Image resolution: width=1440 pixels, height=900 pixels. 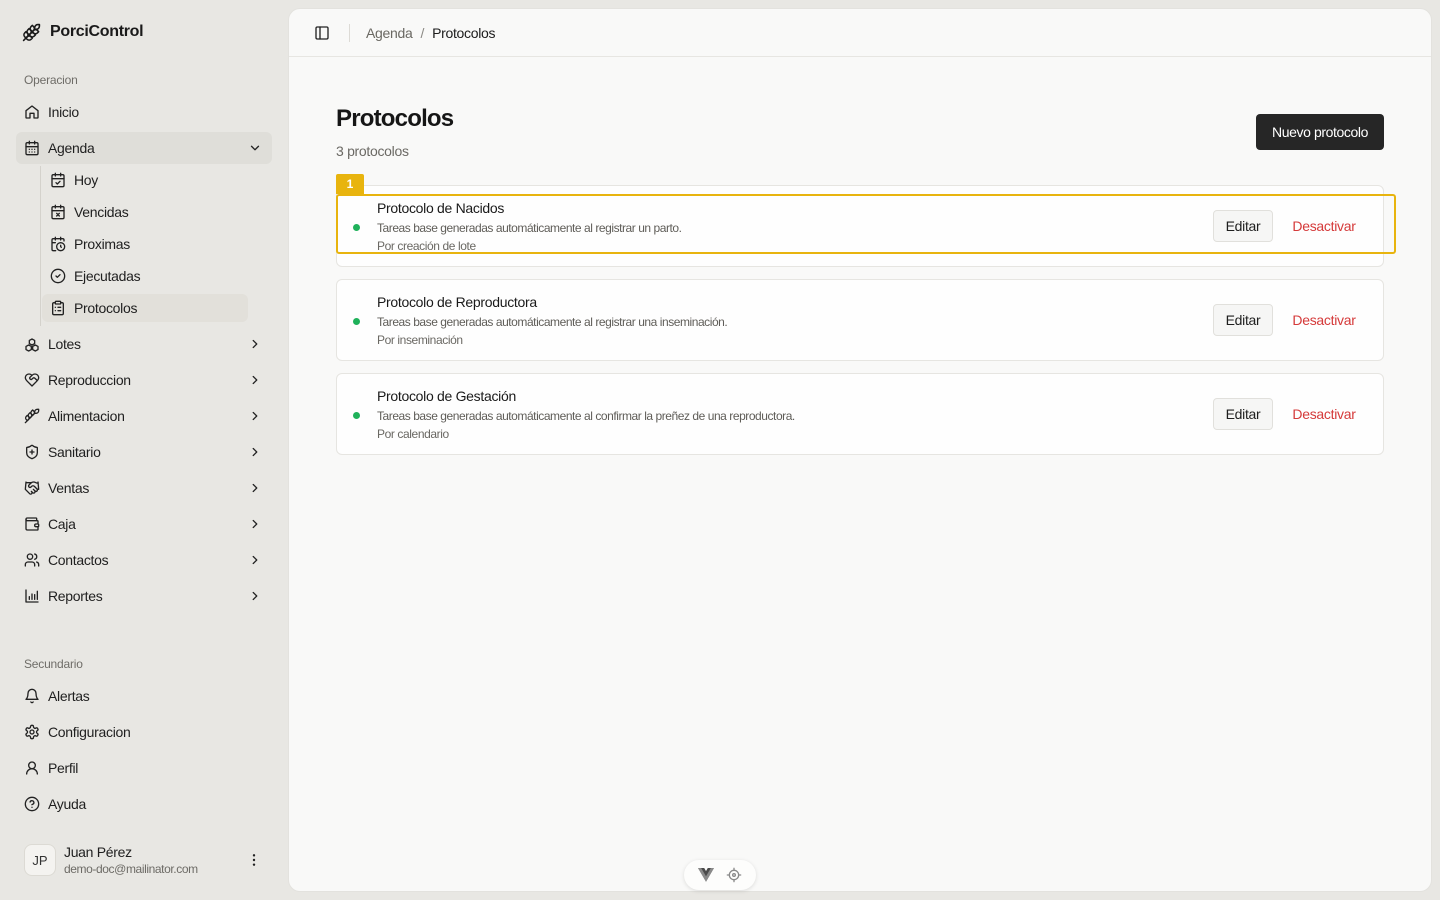 I want to click on breadcrumb-link-agenda: Agenda, so click(x=389, y=33).